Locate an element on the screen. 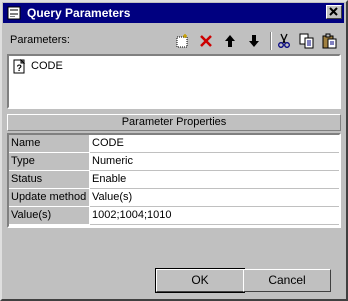 The height and width of the screenshot is (301, 348). property-row-status: Status Enable is located at coordinates (174, 180).